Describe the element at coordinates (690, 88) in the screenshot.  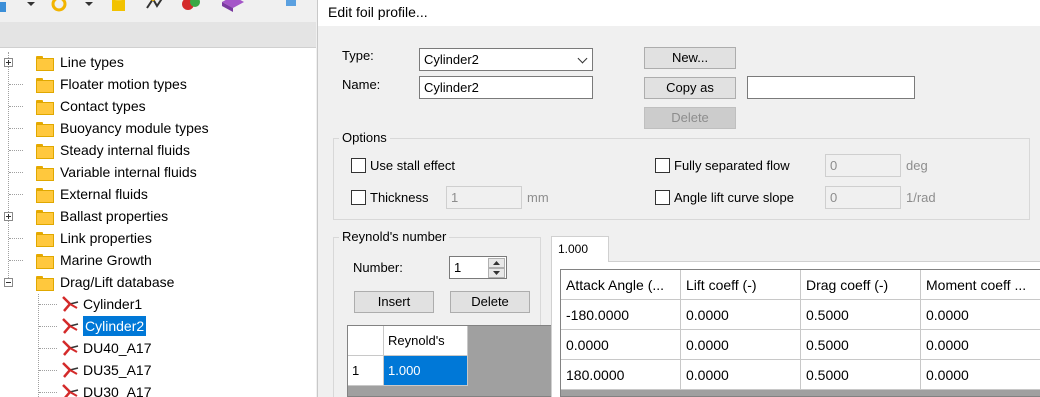
I see `copy-as-button: Copy as` at that location.